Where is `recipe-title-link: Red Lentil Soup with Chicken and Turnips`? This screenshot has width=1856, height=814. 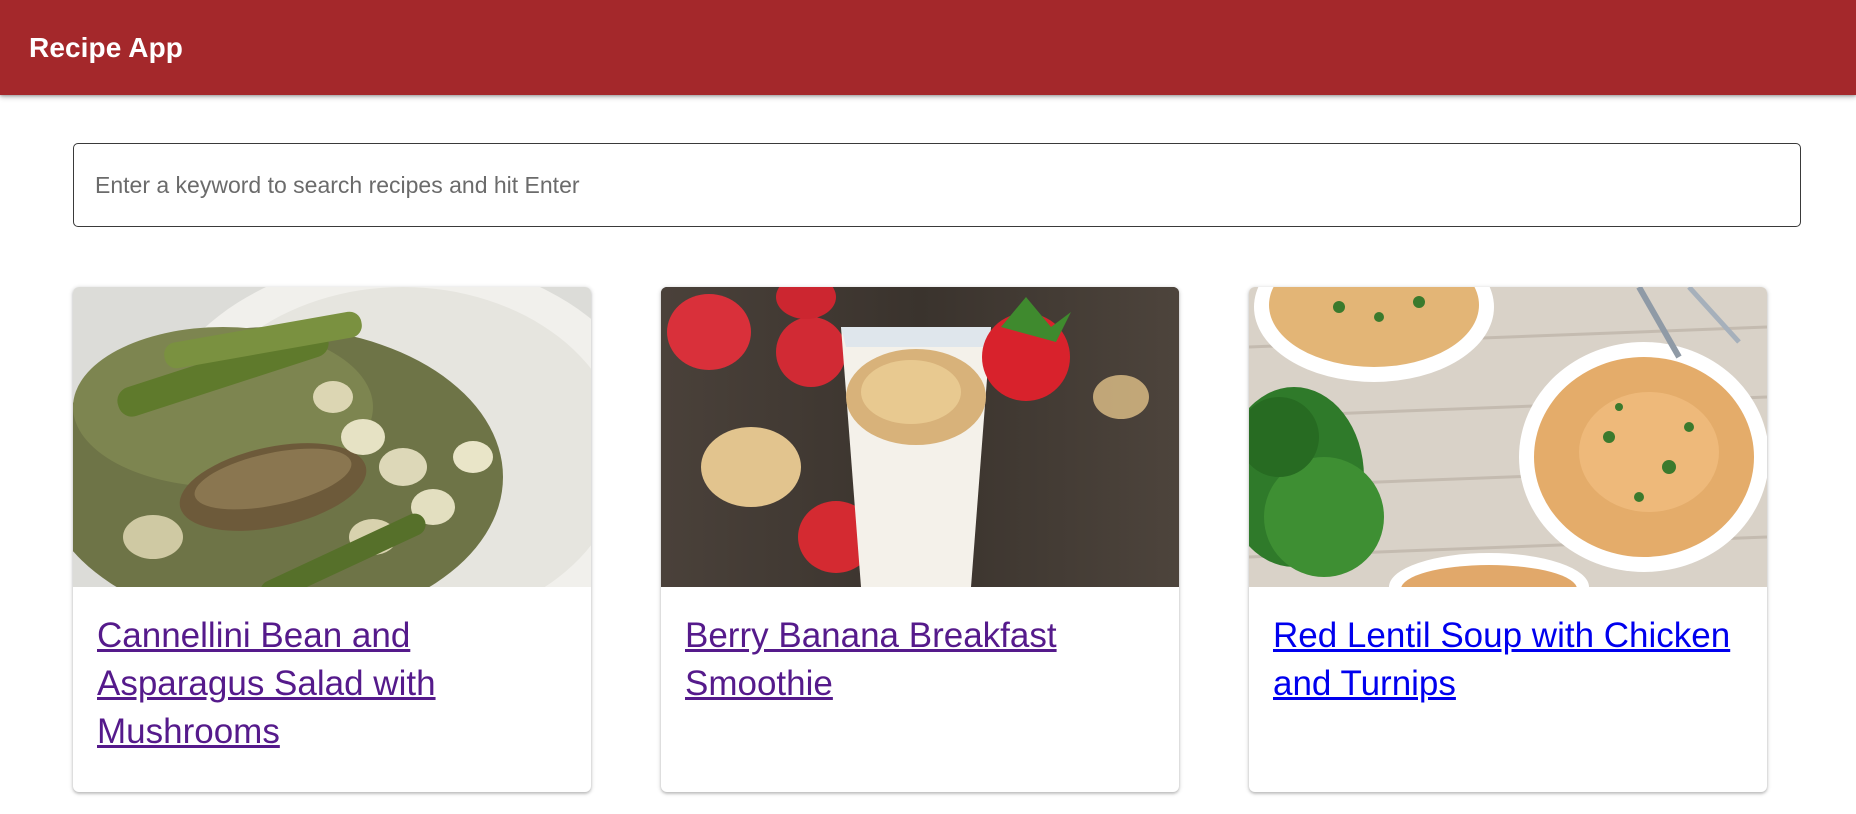 recipe-title-link: Red Lentil Soup with Chicken and Turnips is located at coordinates (1501, 659).